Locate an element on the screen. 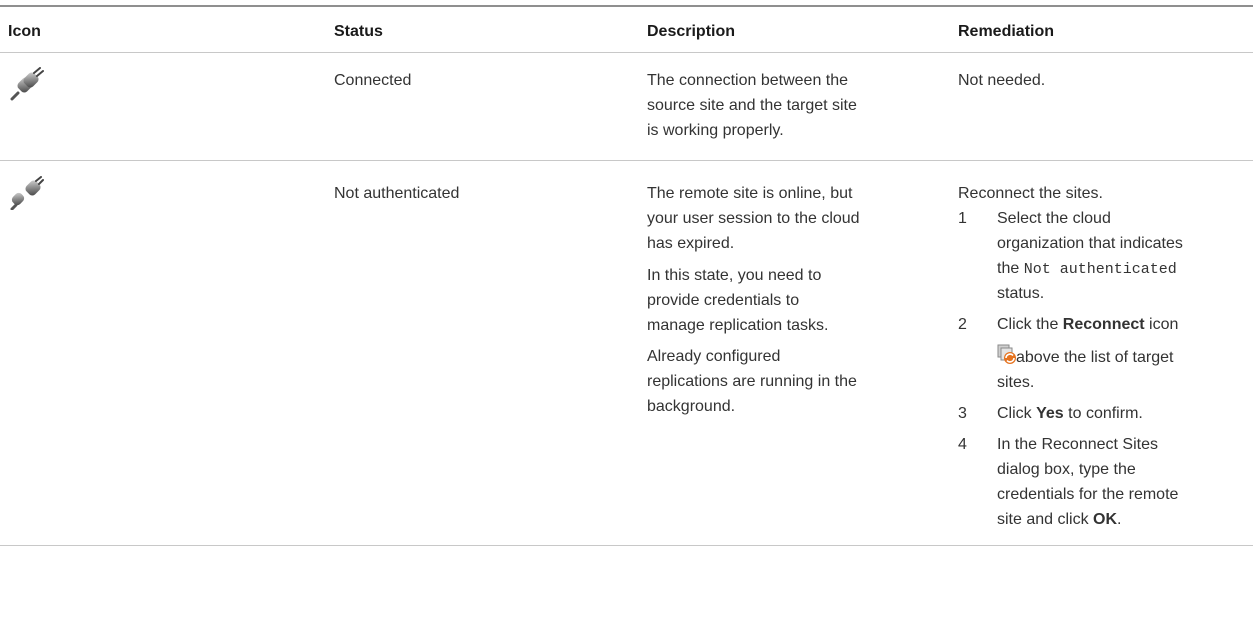 The height and width of the screenshot is (630, 1253). status-code-text: Not authenticated is located at coordinates (1100, 269).